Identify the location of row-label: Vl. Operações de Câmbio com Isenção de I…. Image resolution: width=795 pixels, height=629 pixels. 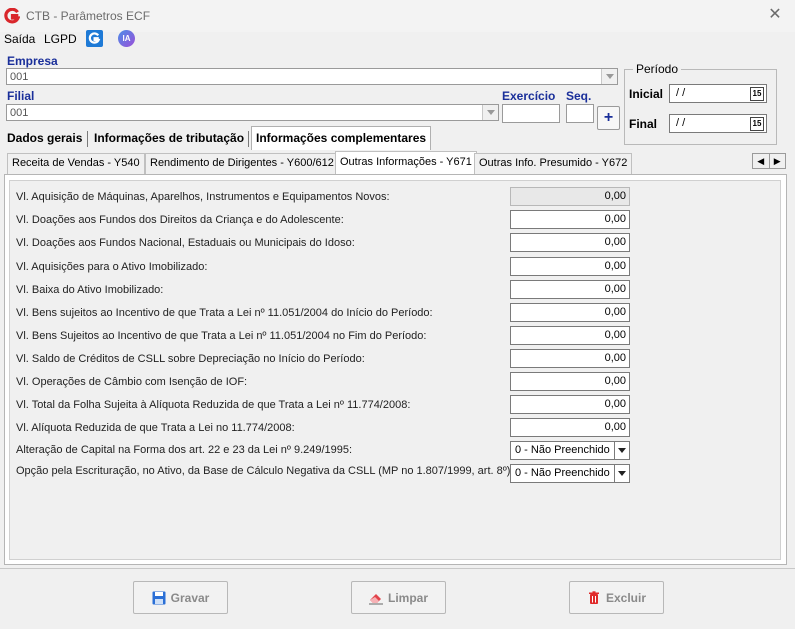
(132, 382).